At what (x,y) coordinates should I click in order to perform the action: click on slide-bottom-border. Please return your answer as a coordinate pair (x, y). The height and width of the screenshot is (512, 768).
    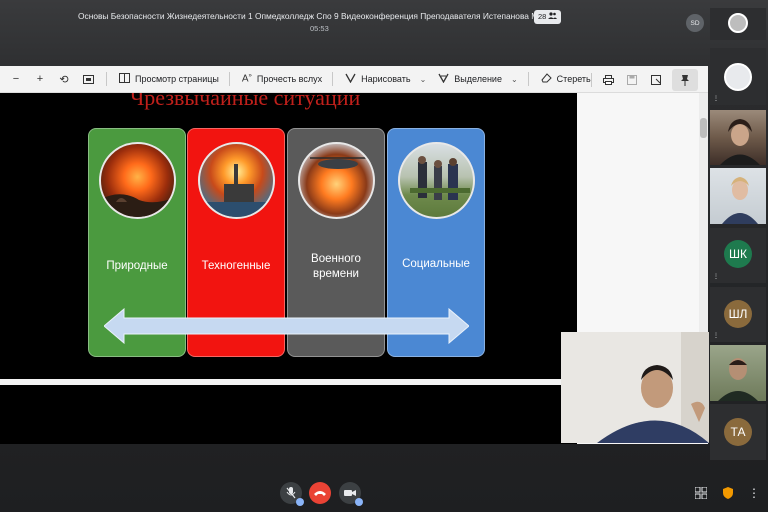
    Looking at the image, I should click on (288, 382).